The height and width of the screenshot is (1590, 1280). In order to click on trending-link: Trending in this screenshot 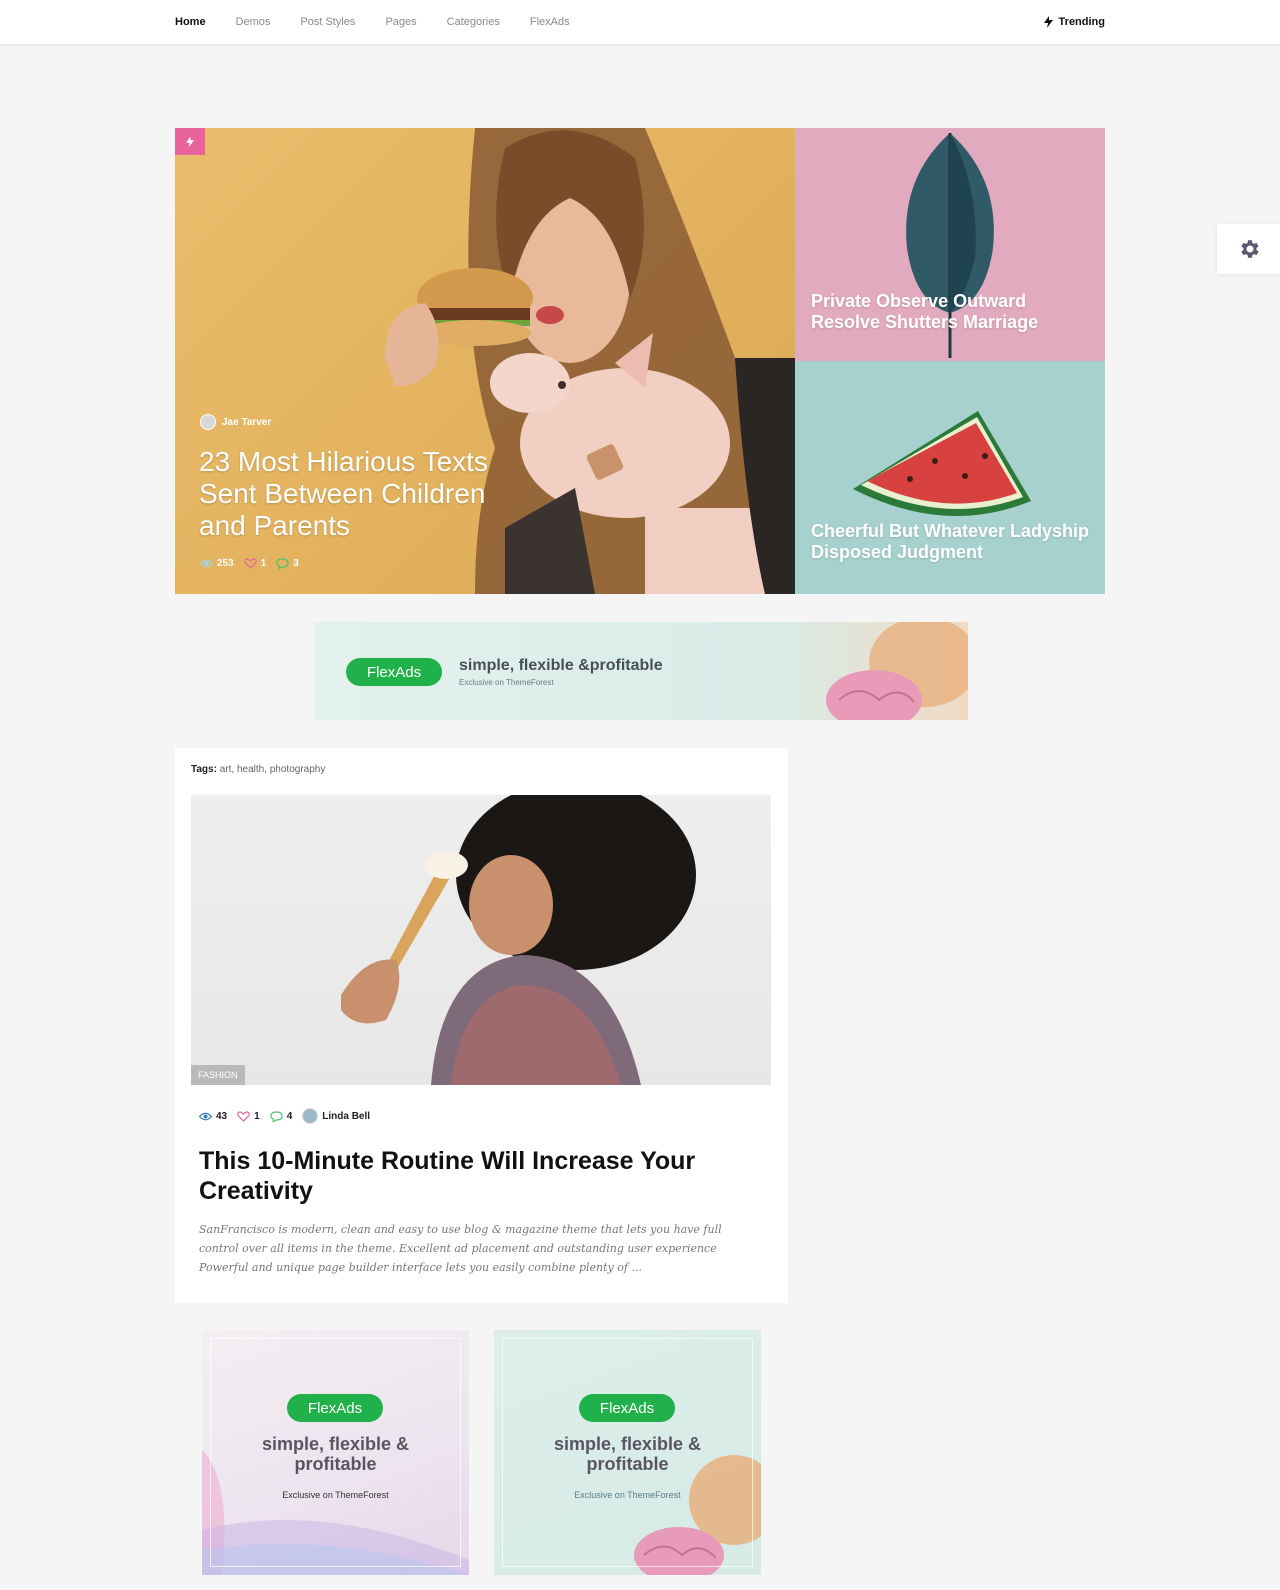, I will do `click(1074, 22)`.